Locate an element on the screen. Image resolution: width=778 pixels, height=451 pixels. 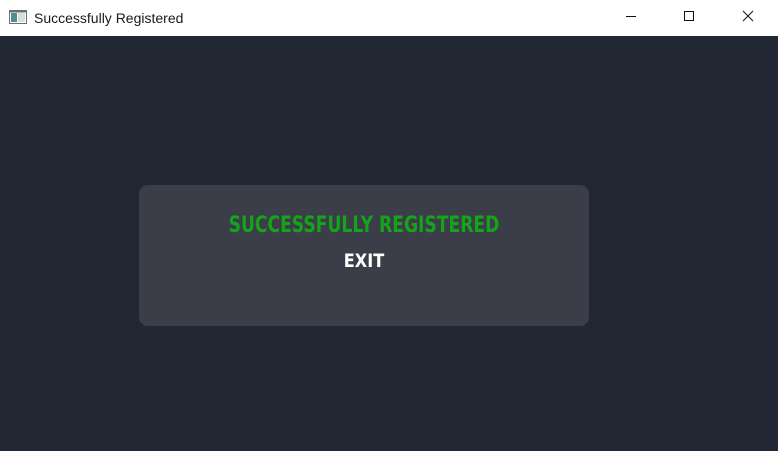
success-message: SUCCESSFULLY REGISTERED is located at coordinates (364, 225).